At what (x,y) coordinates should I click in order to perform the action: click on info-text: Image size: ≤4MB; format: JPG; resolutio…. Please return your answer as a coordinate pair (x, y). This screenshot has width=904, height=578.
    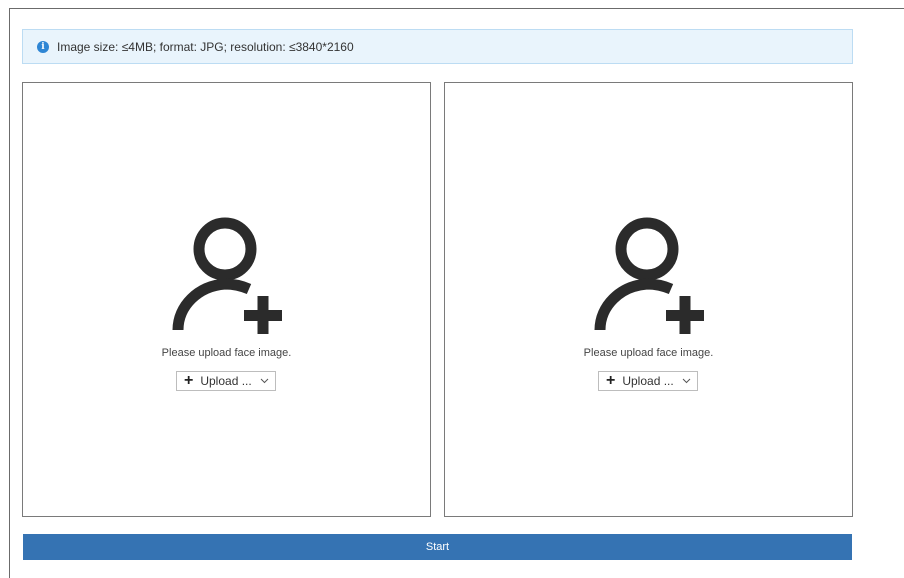
    Looking at the image, I should click on (205, 46).